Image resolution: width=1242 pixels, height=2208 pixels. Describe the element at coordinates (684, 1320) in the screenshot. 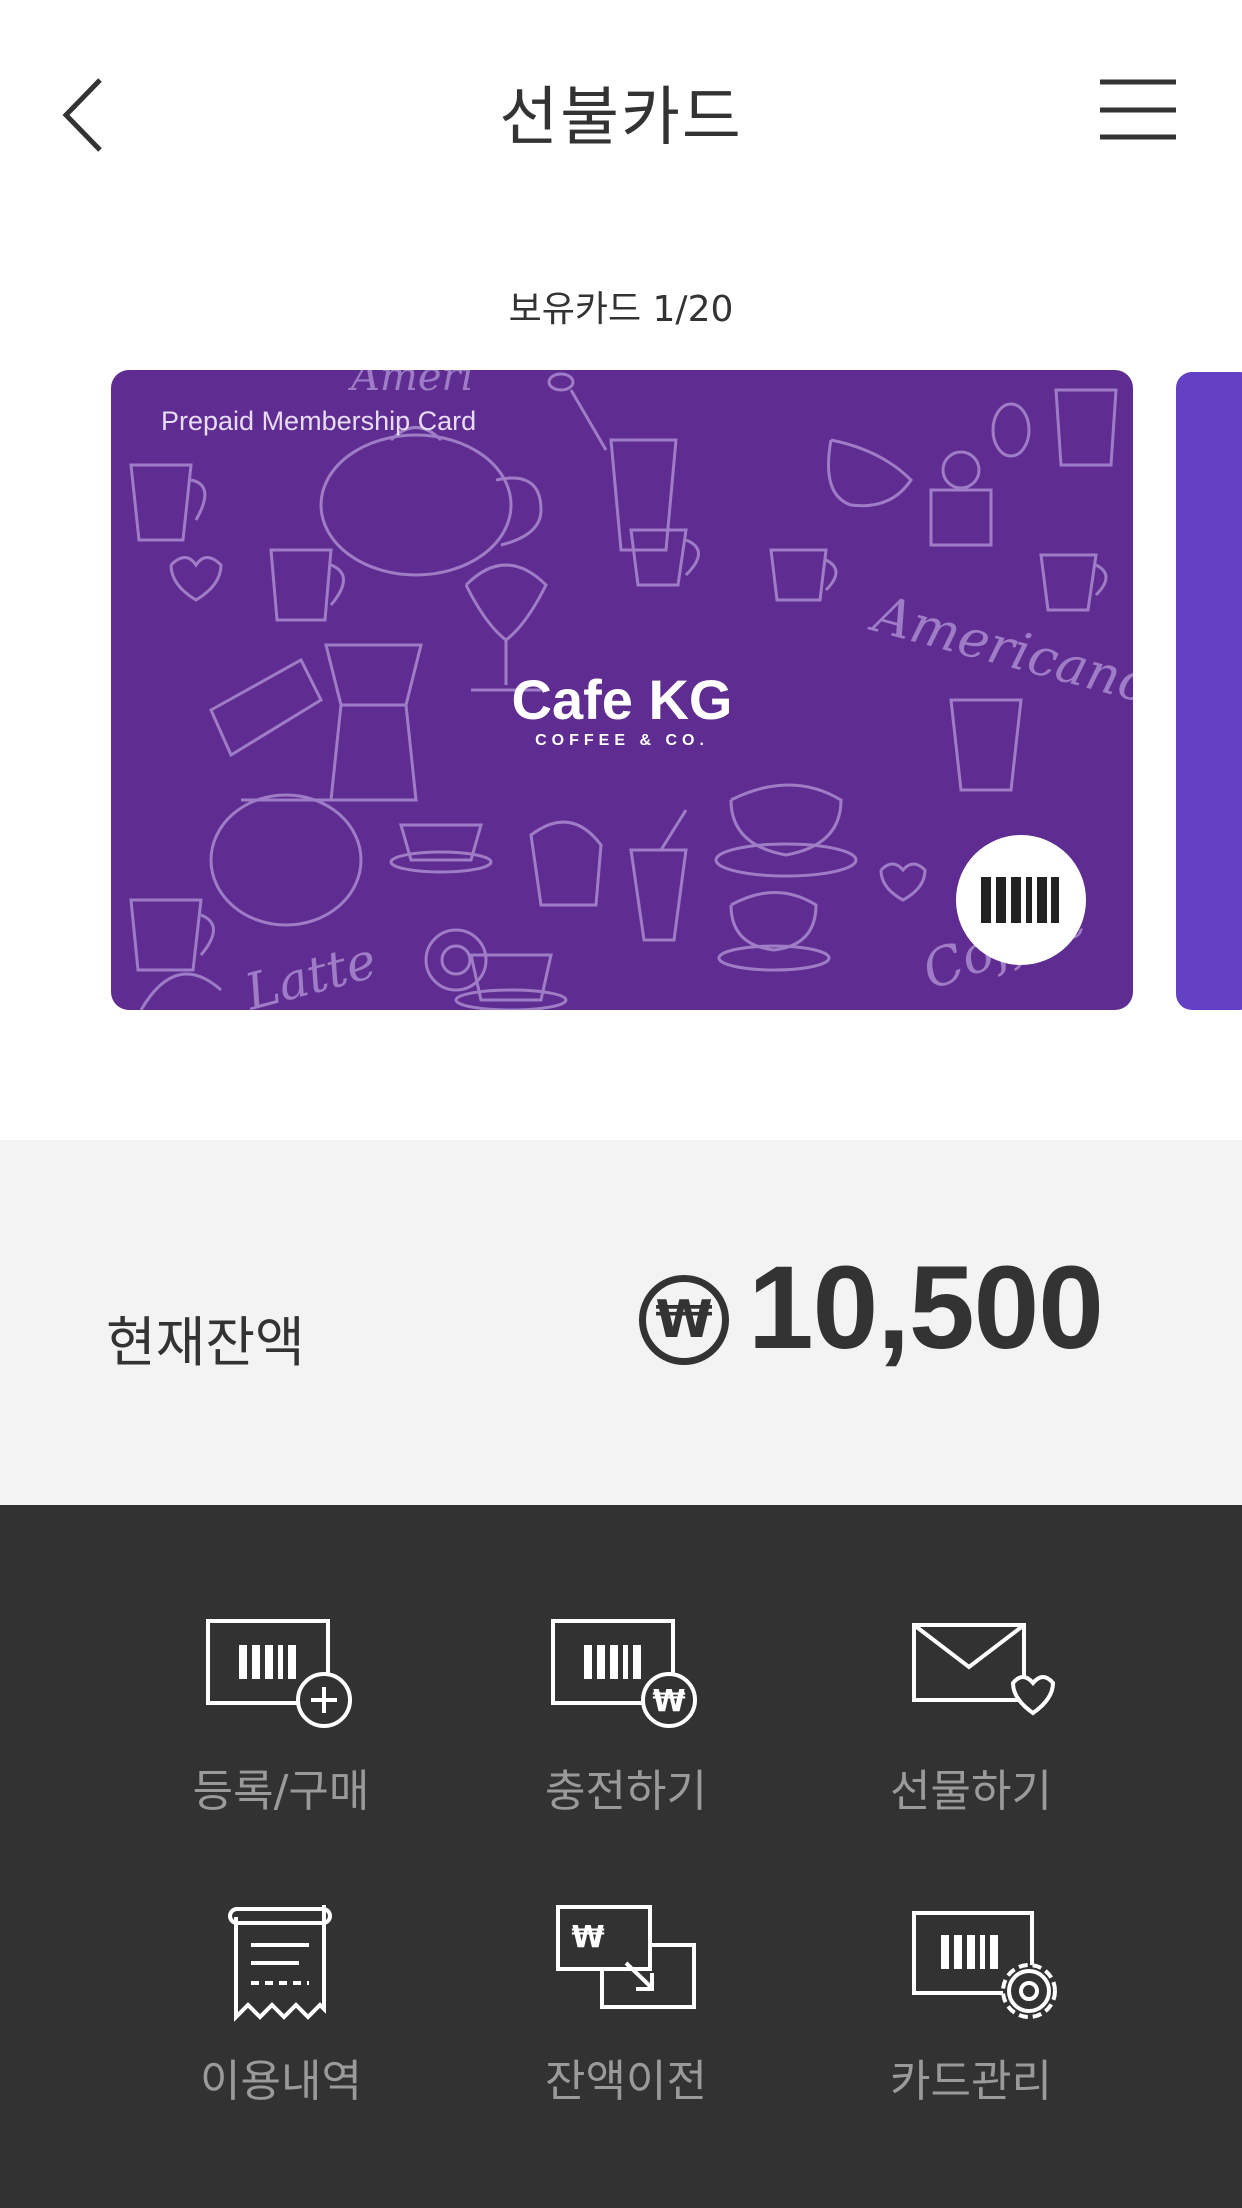

I see `won-currency-icon: ₩` at that location.